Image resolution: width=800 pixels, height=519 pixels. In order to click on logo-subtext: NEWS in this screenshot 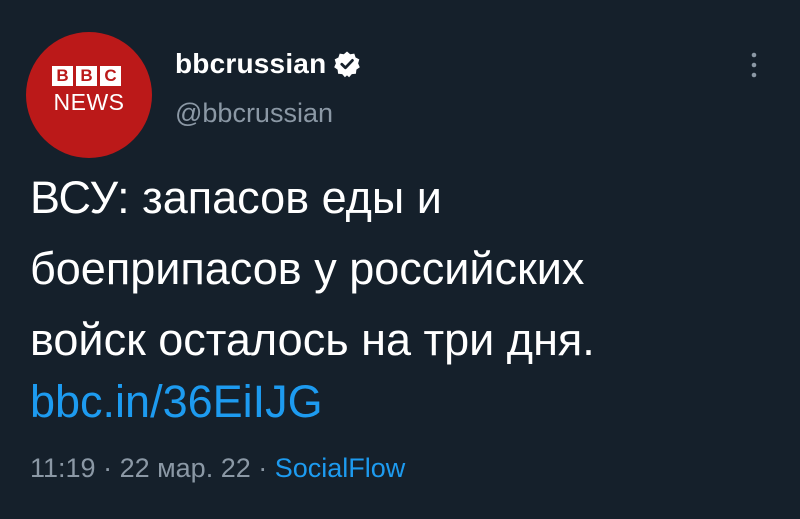, I will do `click(89, 102)`.